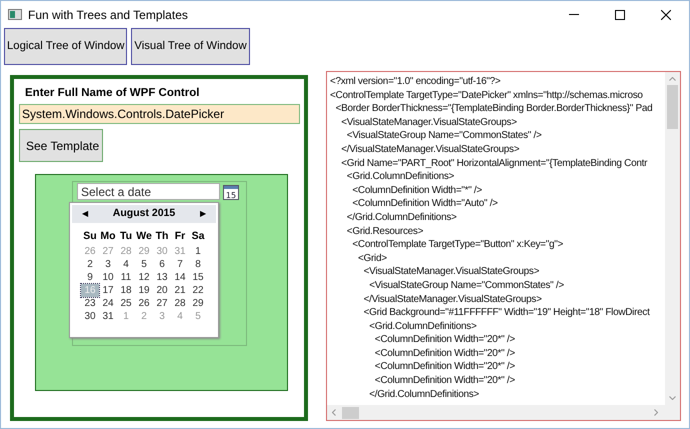 This screenshot has width=690, height=429. Describe the element at coordinates (90, 317) in the screenshot. I see `calendar-day: 30` at that location.